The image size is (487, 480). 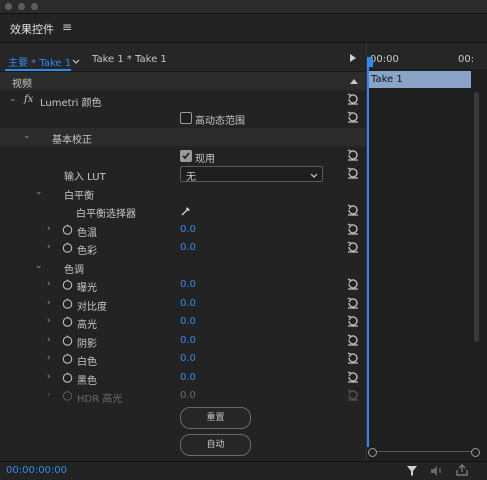 What do you see at coordinates (243, 7) in the screenshot?
I see `window-titlebar` at bounding box center [243, 7].